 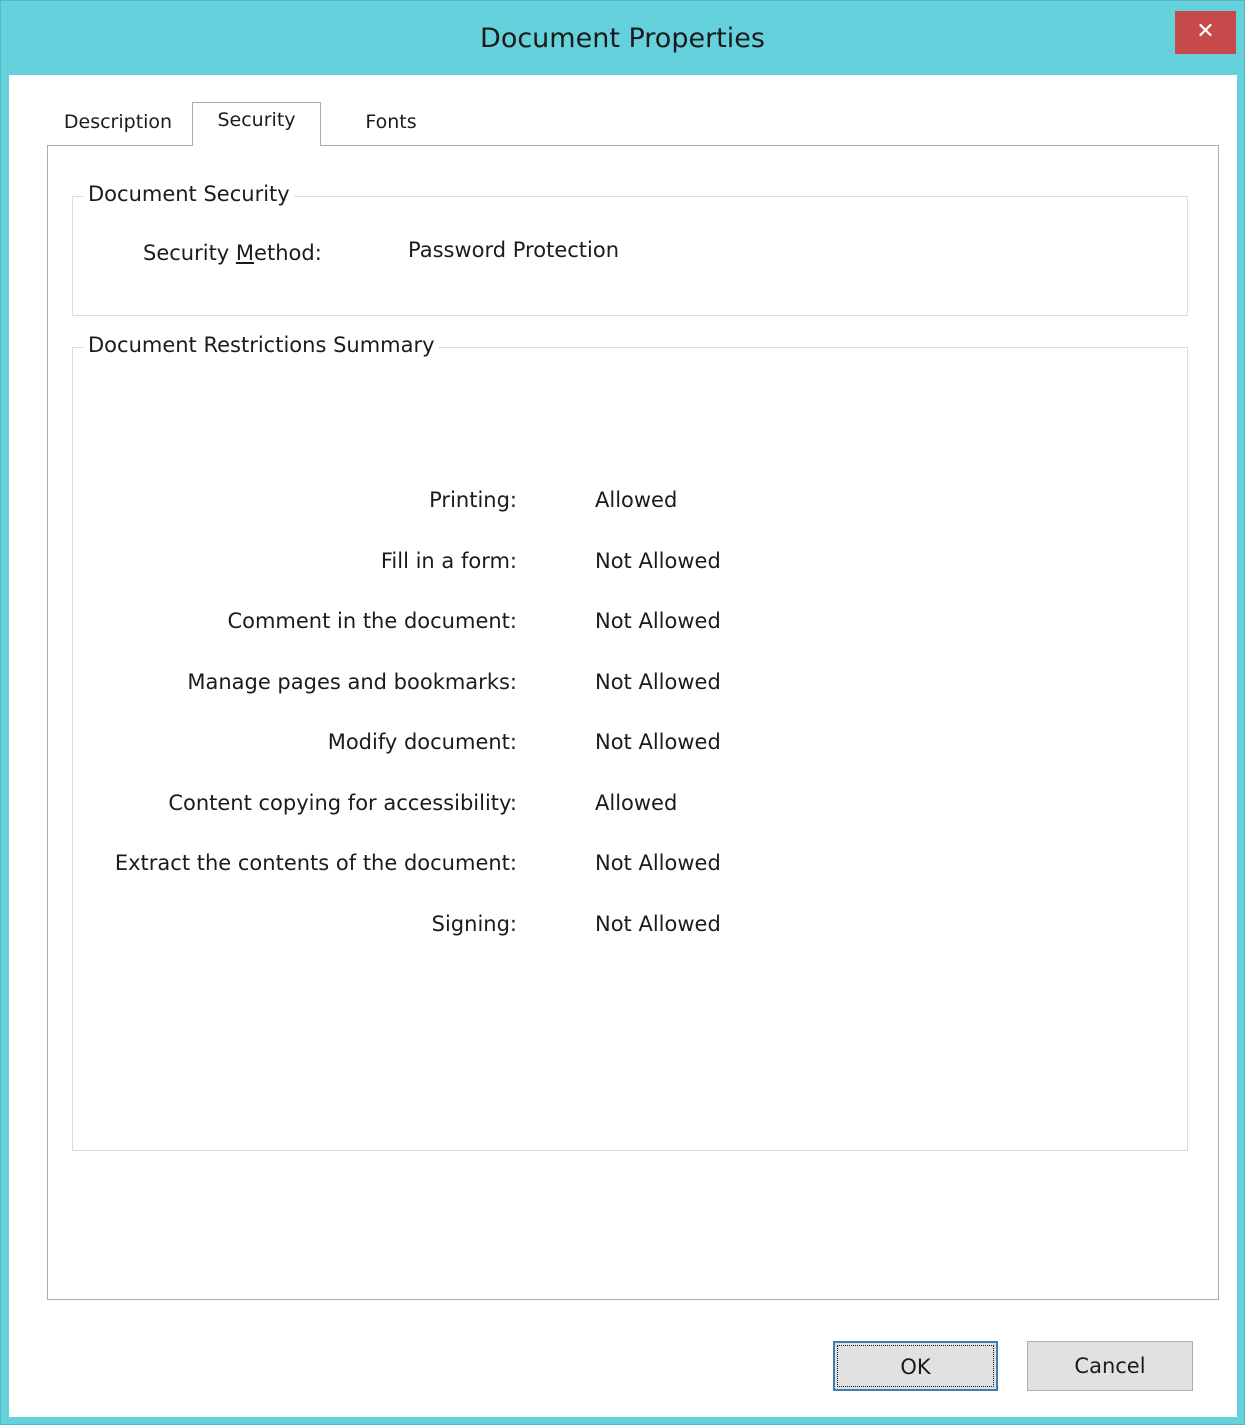 I want to click on restriction-row-manage-pages: Manage pages and bookmarks: Not Allowed, so click(x=630, y=700).